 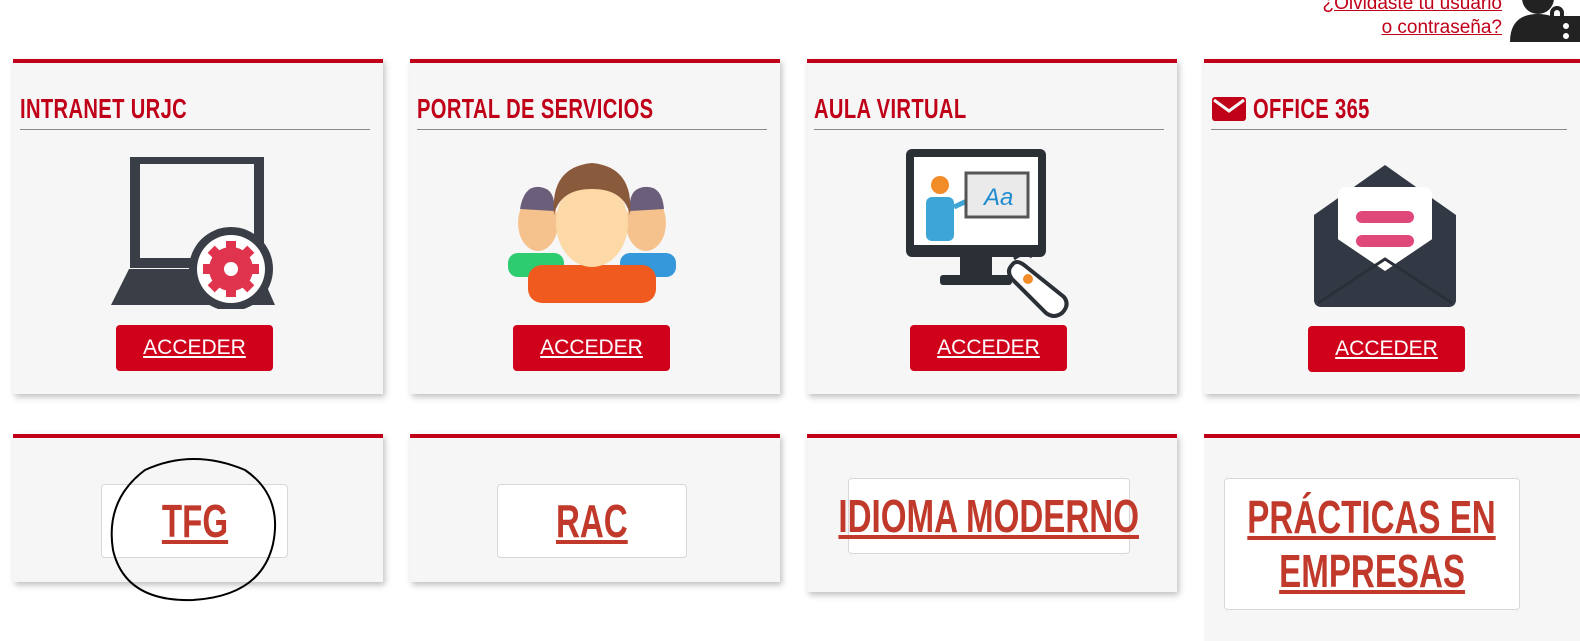 What do you see at coordinates (1545, 21) in the screenshot?
I see `users-icon` at bounding box center [1545, 21].